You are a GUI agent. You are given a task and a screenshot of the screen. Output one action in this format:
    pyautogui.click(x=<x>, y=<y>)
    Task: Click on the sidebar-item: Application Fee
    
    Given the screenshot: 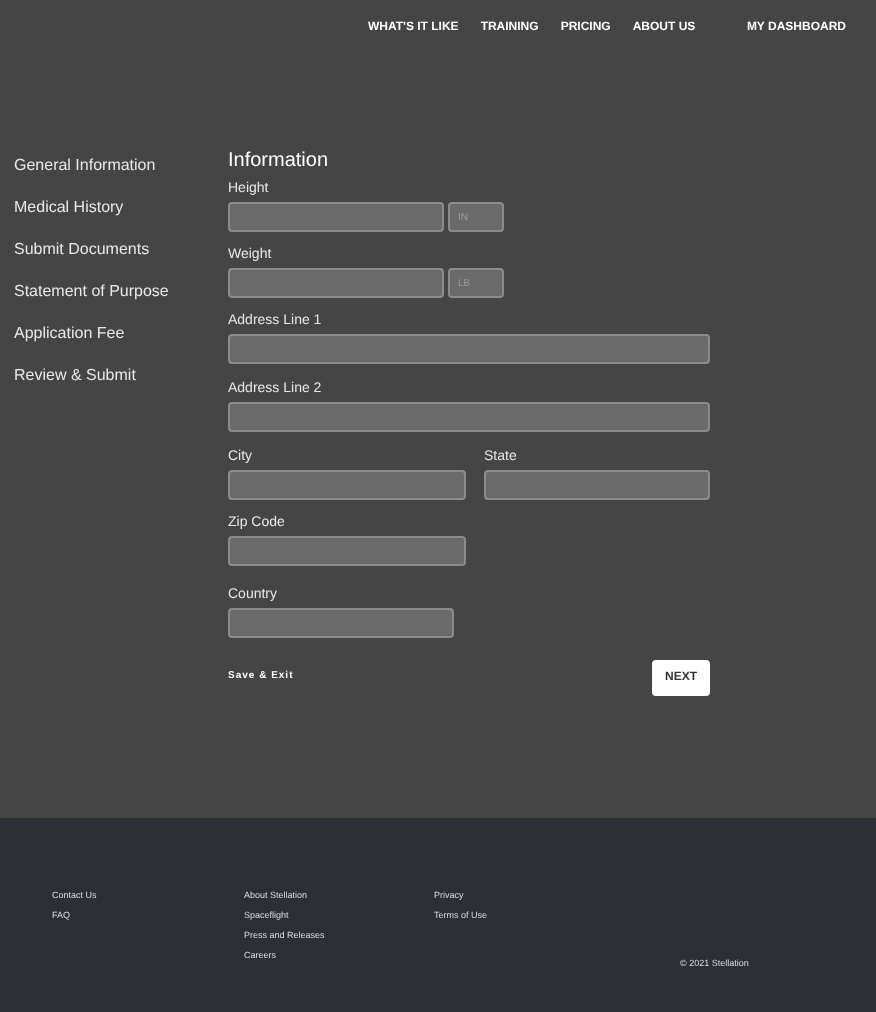 What is the action you would take?
    pyautogui.click(x=121, y=333)
    